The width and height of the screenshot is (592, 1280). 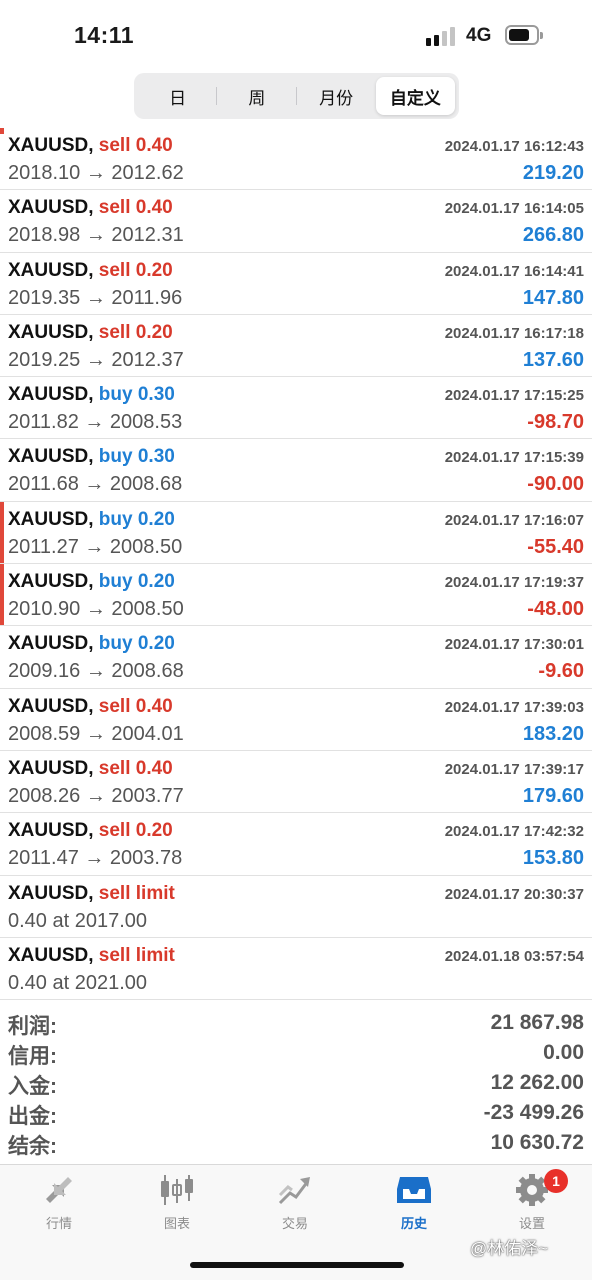 What do you see at coordinates (294, 1191) in the screenshot?
I see `trade-icon` at bounding box center [294, 1191].